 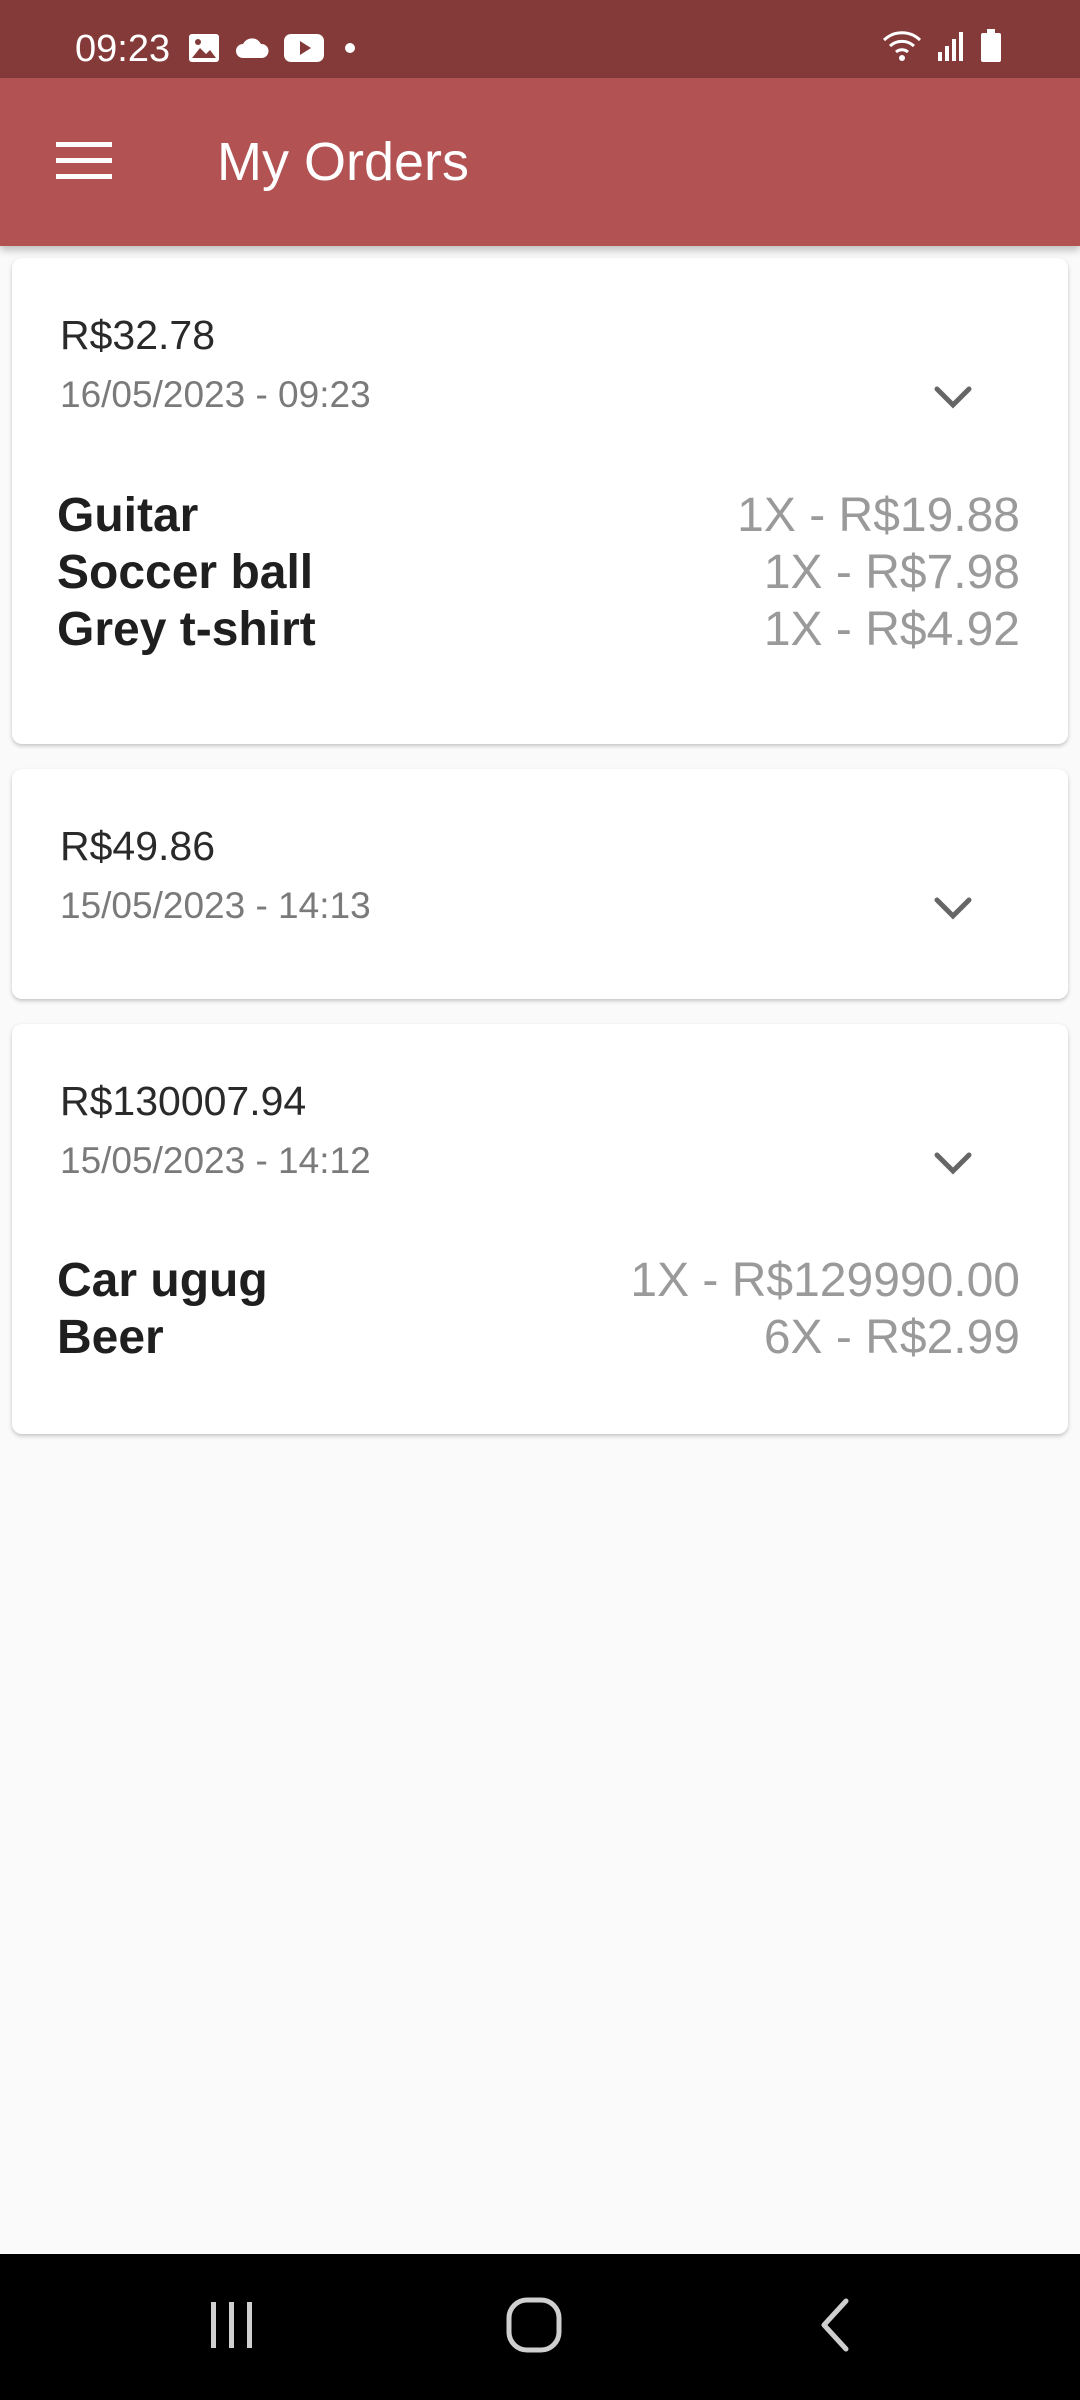 I want to click on status-icons-right, so click(x=942, y=48).